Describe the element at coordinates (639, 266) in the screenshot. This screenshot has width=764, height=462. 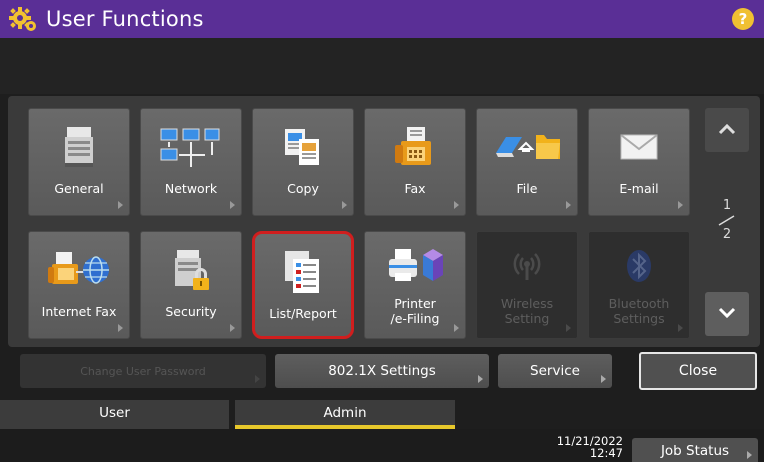
I see `bluetooth-icon` at that location.